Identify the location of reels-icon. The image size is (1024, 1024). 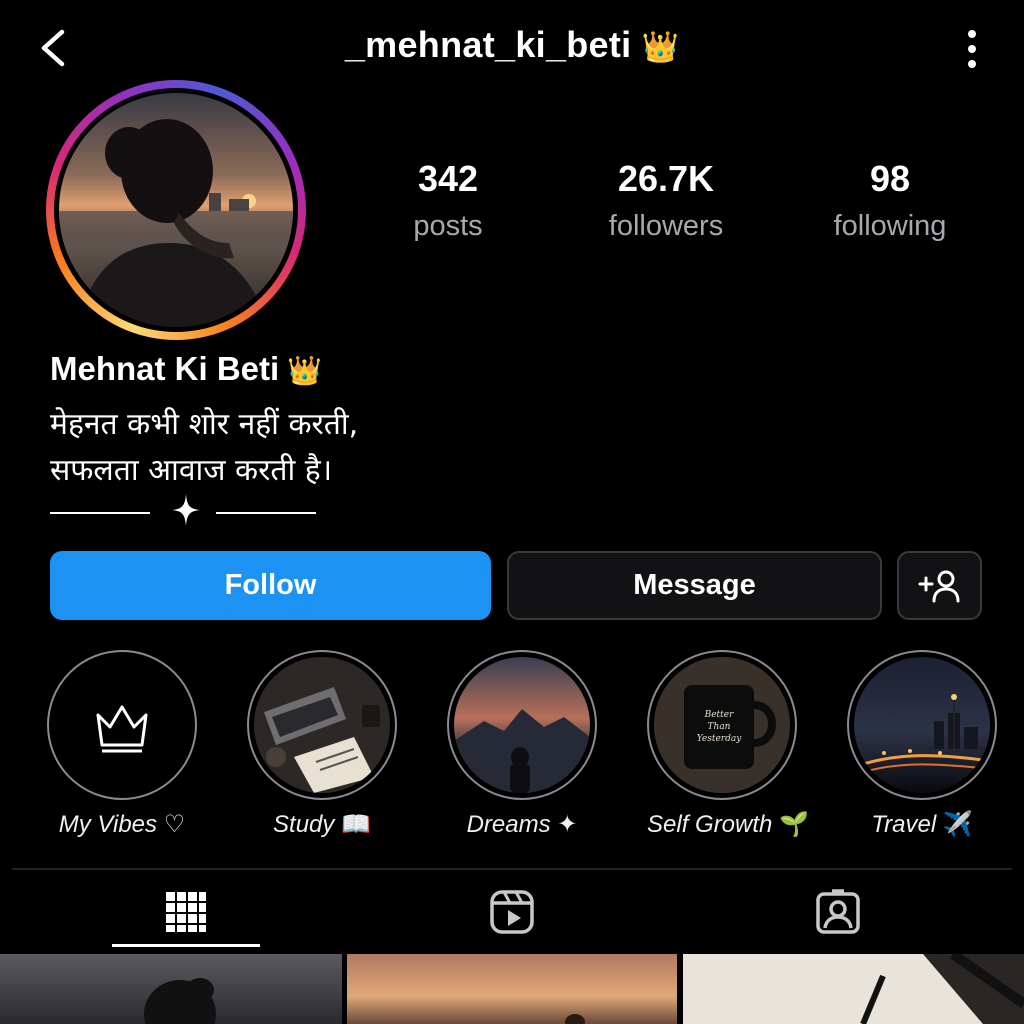
(512, 912).